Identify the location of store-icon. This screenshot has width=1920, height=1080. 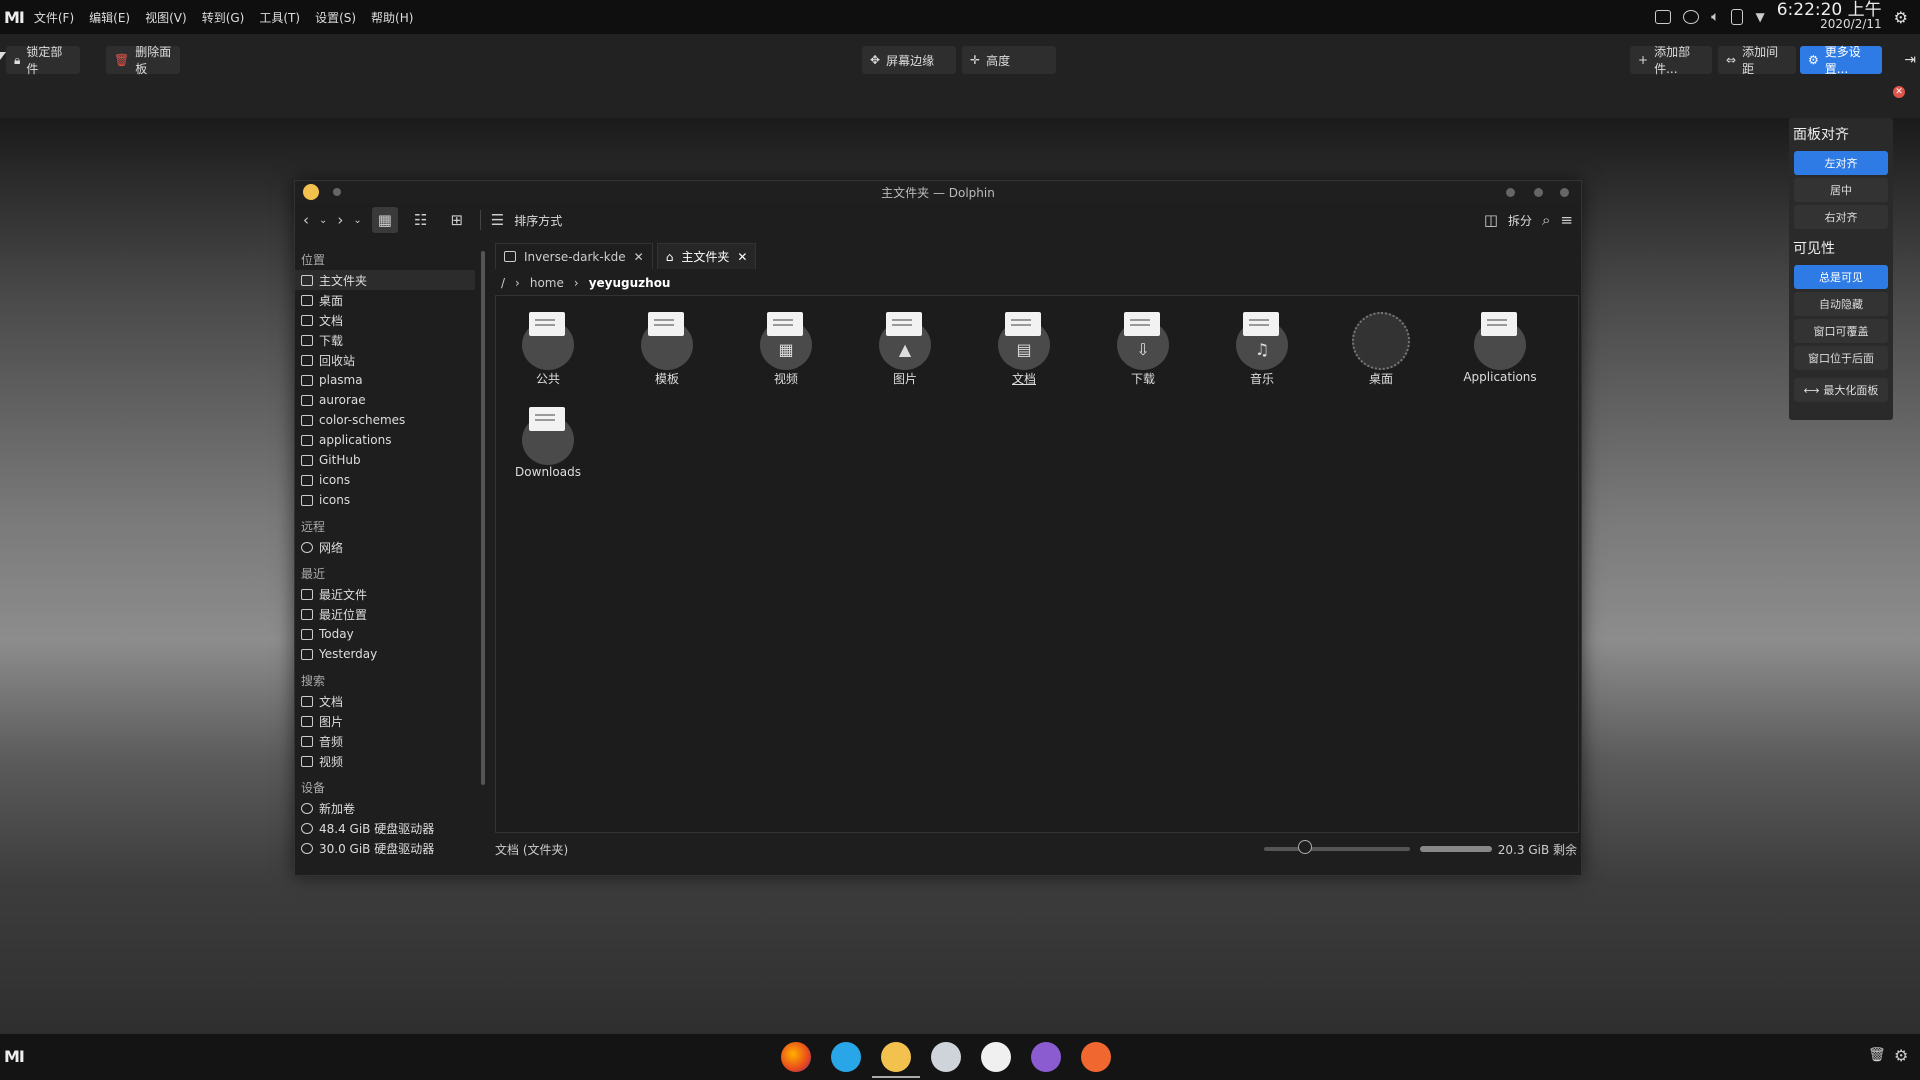
(1096, 1057).